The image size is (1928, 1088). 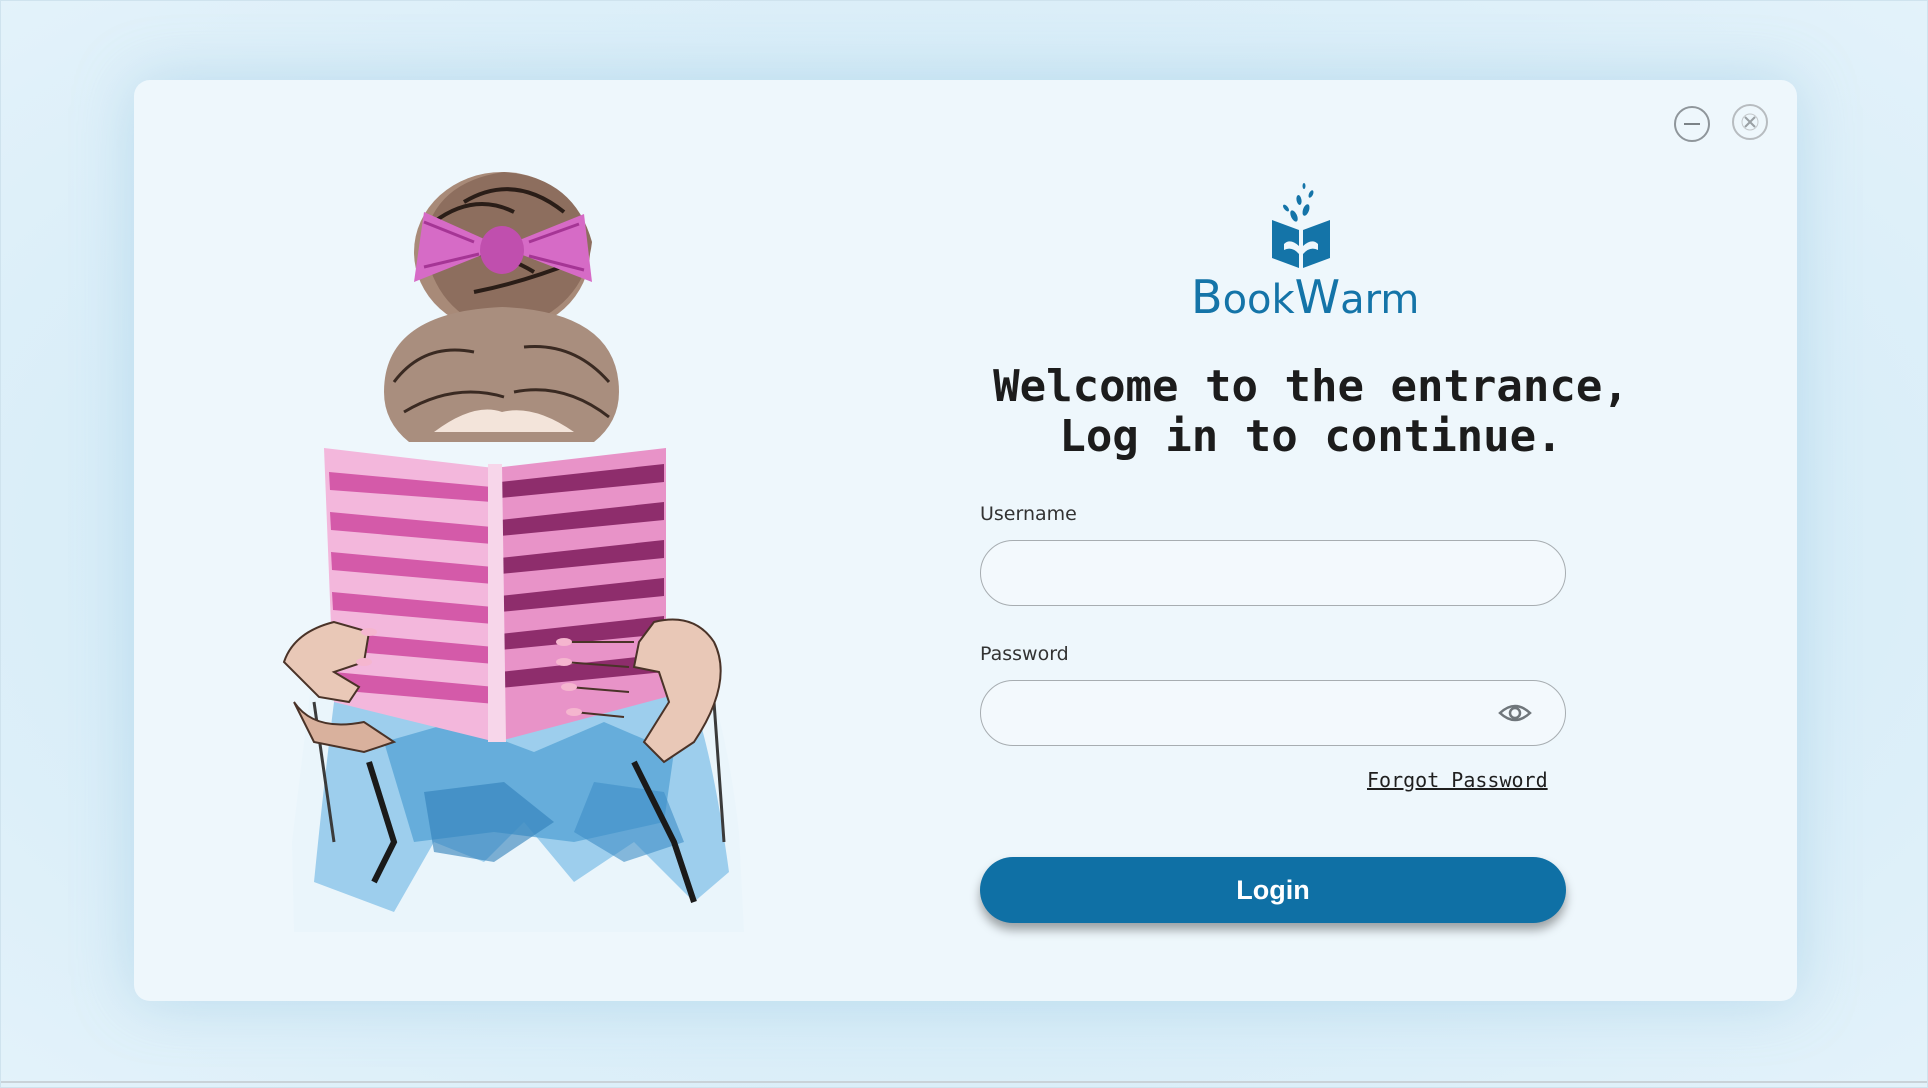 What do you see at coordinates (1305, 297) in the screenshot?
I see `brand-name: BookWarm` at bounding box center [1305, 297].